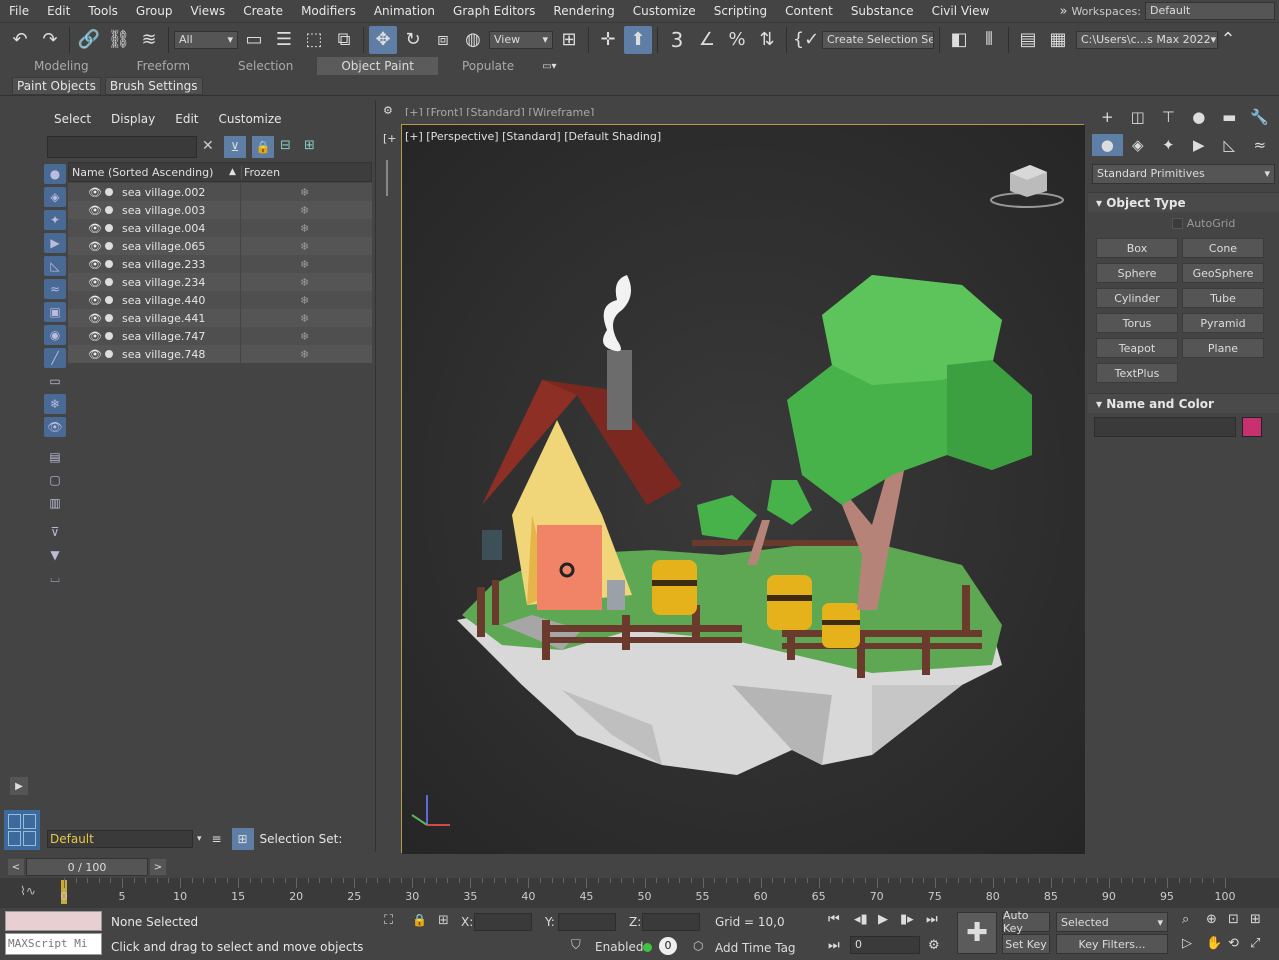  I want to click on align-icon: ⫴, so click(989, 40).